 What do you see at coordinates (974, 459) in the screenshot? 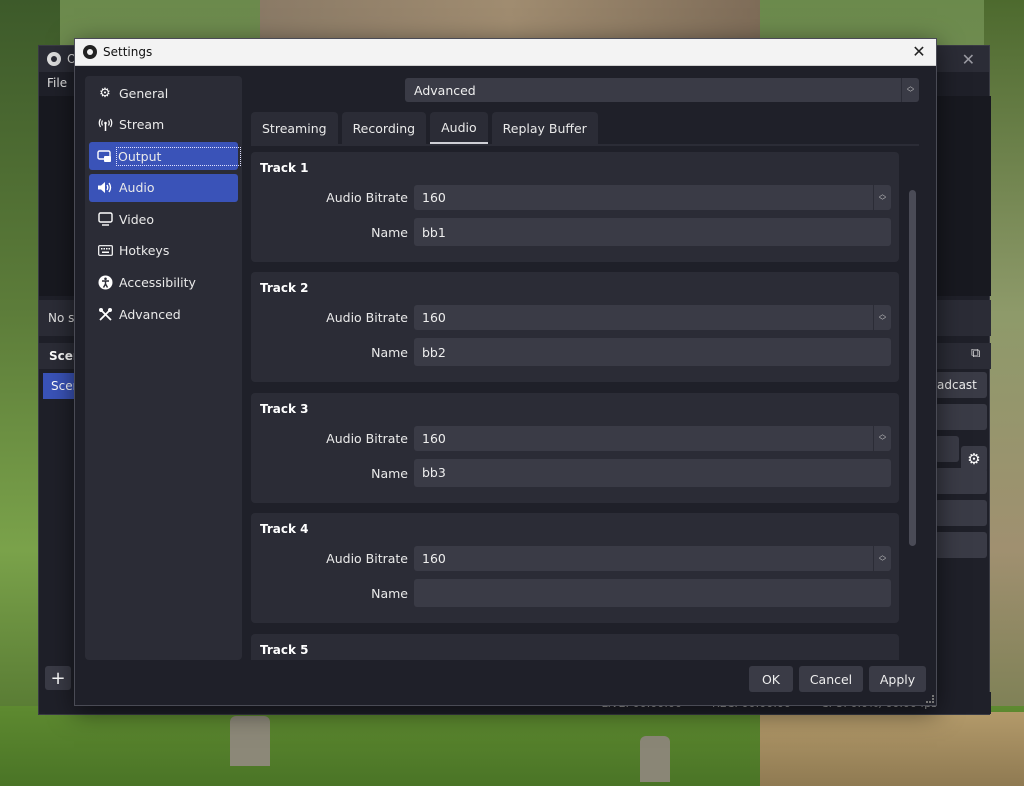
I see `settings-gear-icon: ⚙` at bounding box center [974, 459].